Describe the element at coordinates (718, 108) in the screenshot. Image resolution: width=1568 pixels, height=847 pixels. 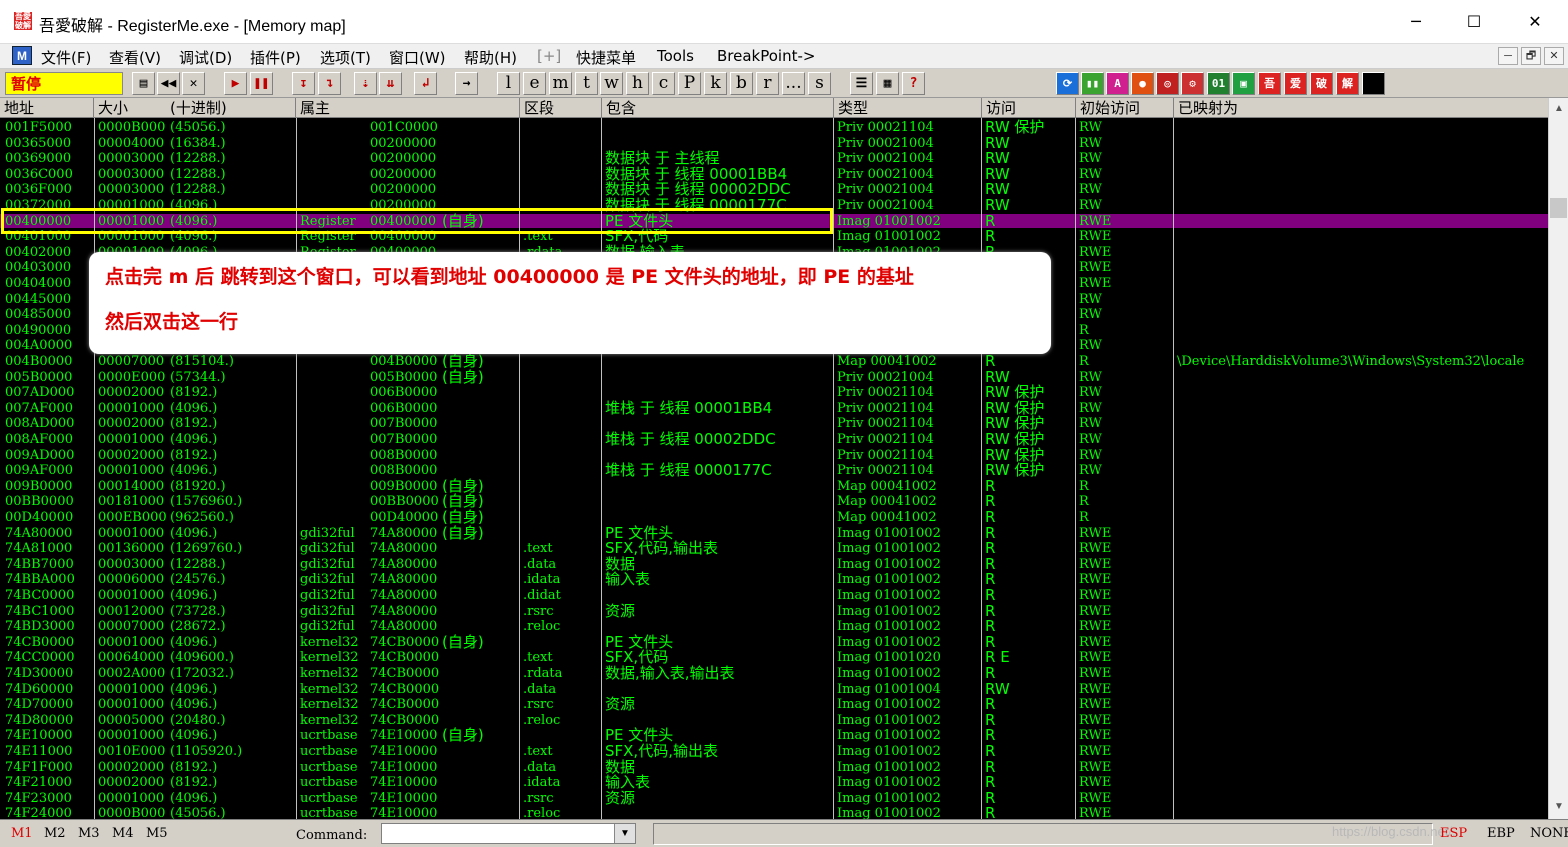
I see `col-contains: 包含` at that location.